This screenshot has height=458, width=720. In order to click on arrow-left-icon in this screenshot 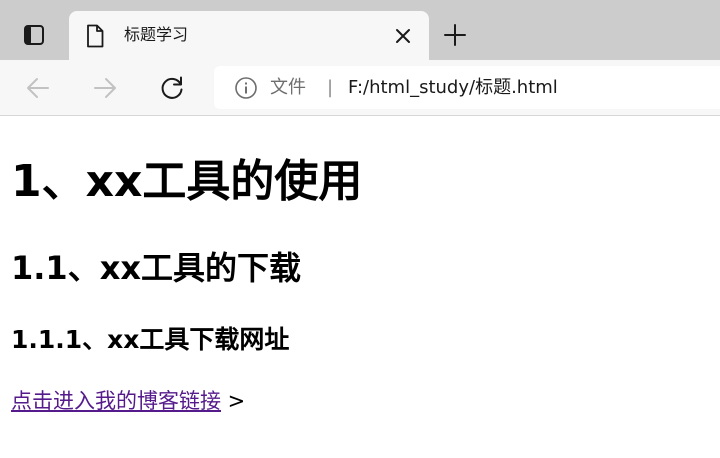, I will do `click(38, 88)`.